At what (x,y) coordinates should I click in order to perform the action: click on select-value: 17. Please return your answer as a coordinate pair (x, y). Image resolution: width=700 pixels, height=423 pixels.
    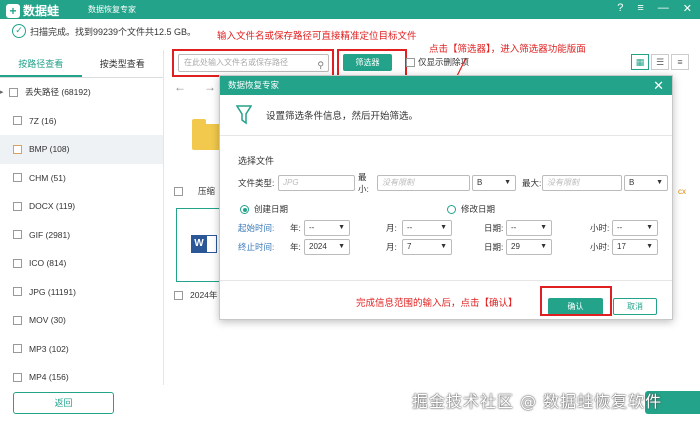
    Looking at the image, I should click on (621, 246).